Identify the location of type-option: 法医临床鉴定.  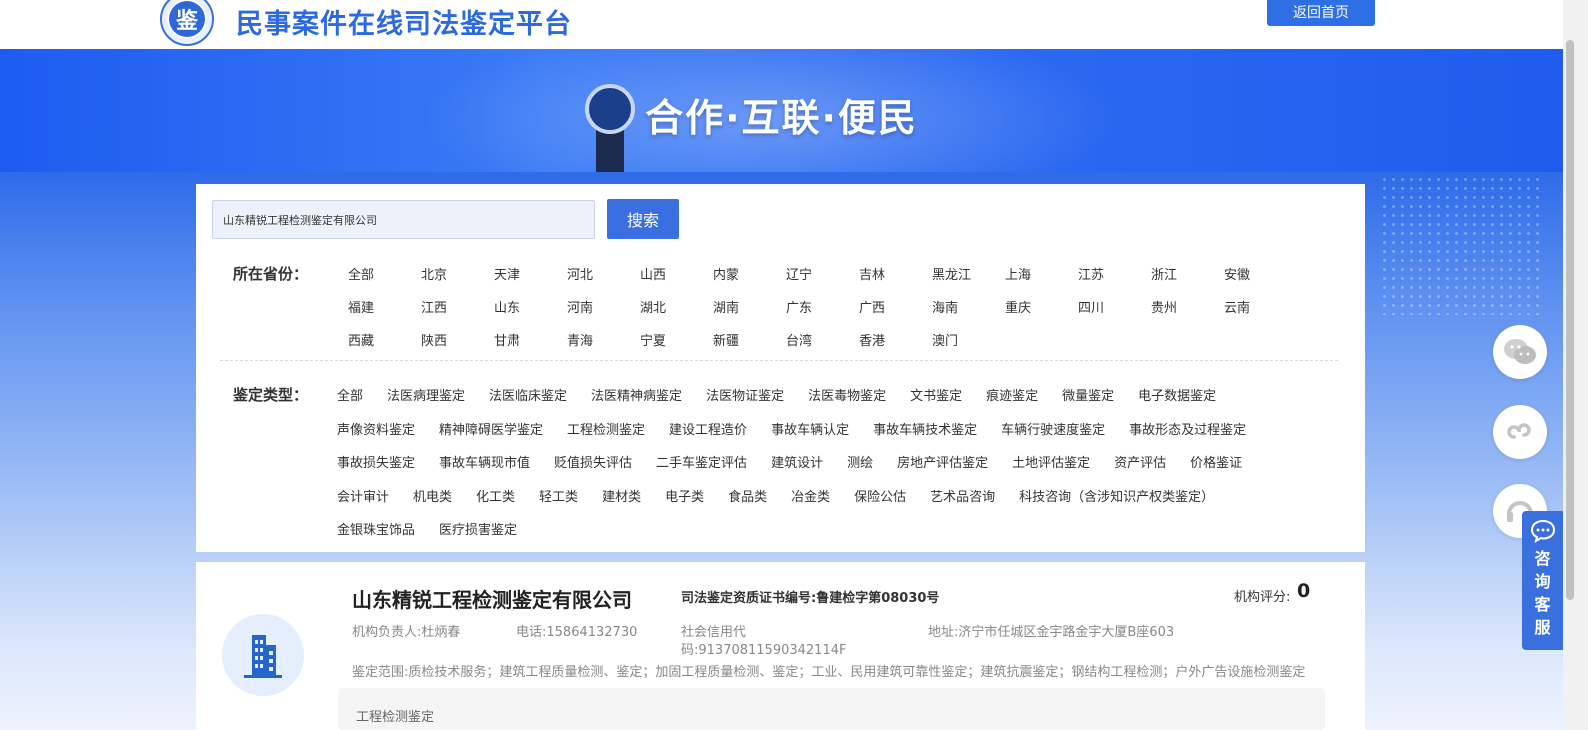
(528, 394).